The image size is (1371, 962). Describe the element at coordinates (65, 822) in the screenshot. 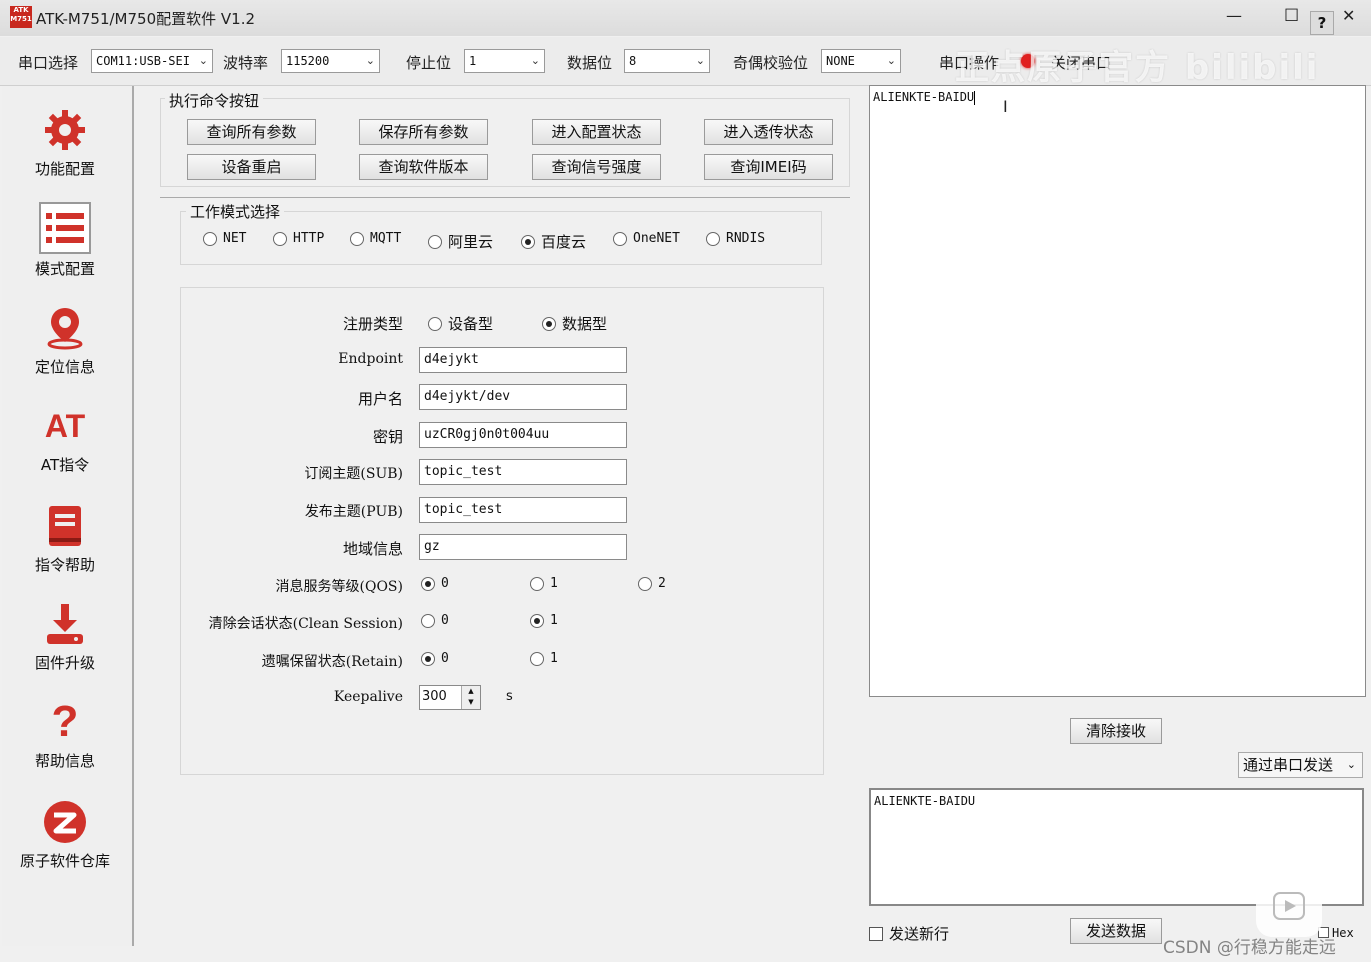

I see `repository-icon` at that location.